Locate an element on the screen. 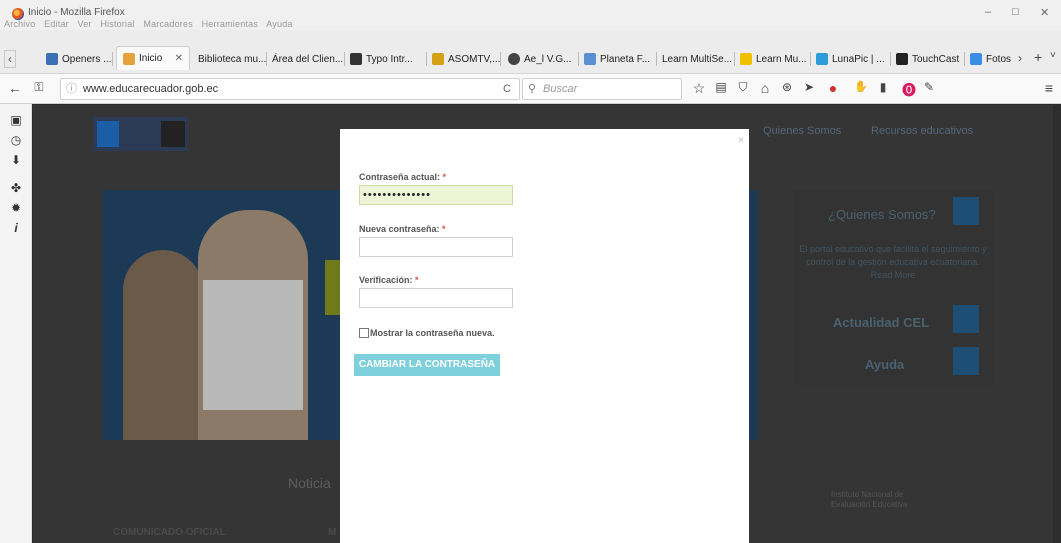 Image resolution: width=1061 pixels, height=543 pixels. close-window-button: ✕ is located at coordinates (1044, 12).